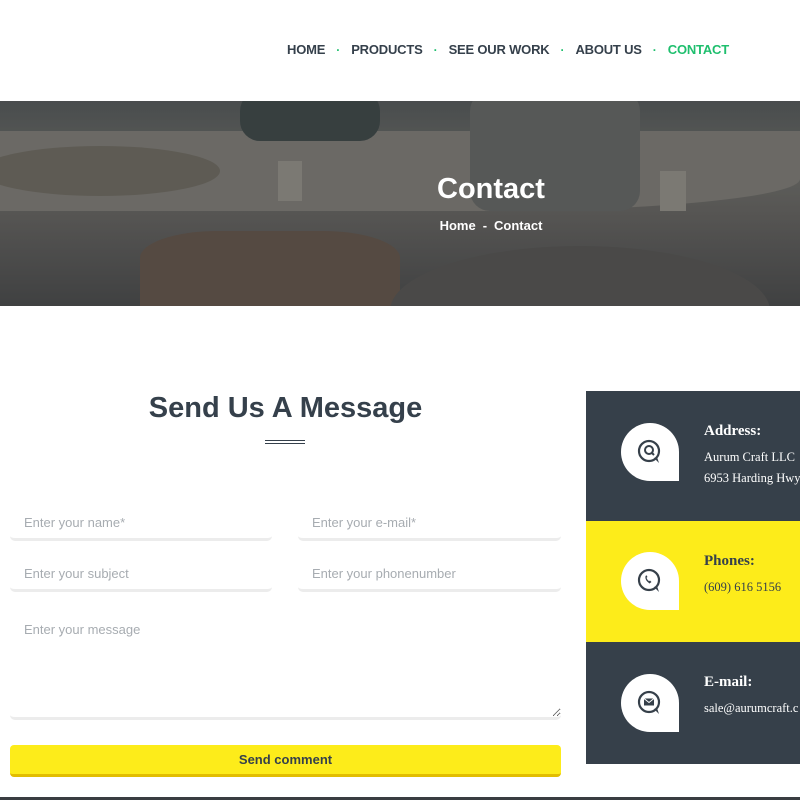  I want to click on phones-card: Phones: (609) 616 5156, so click(693, 581).